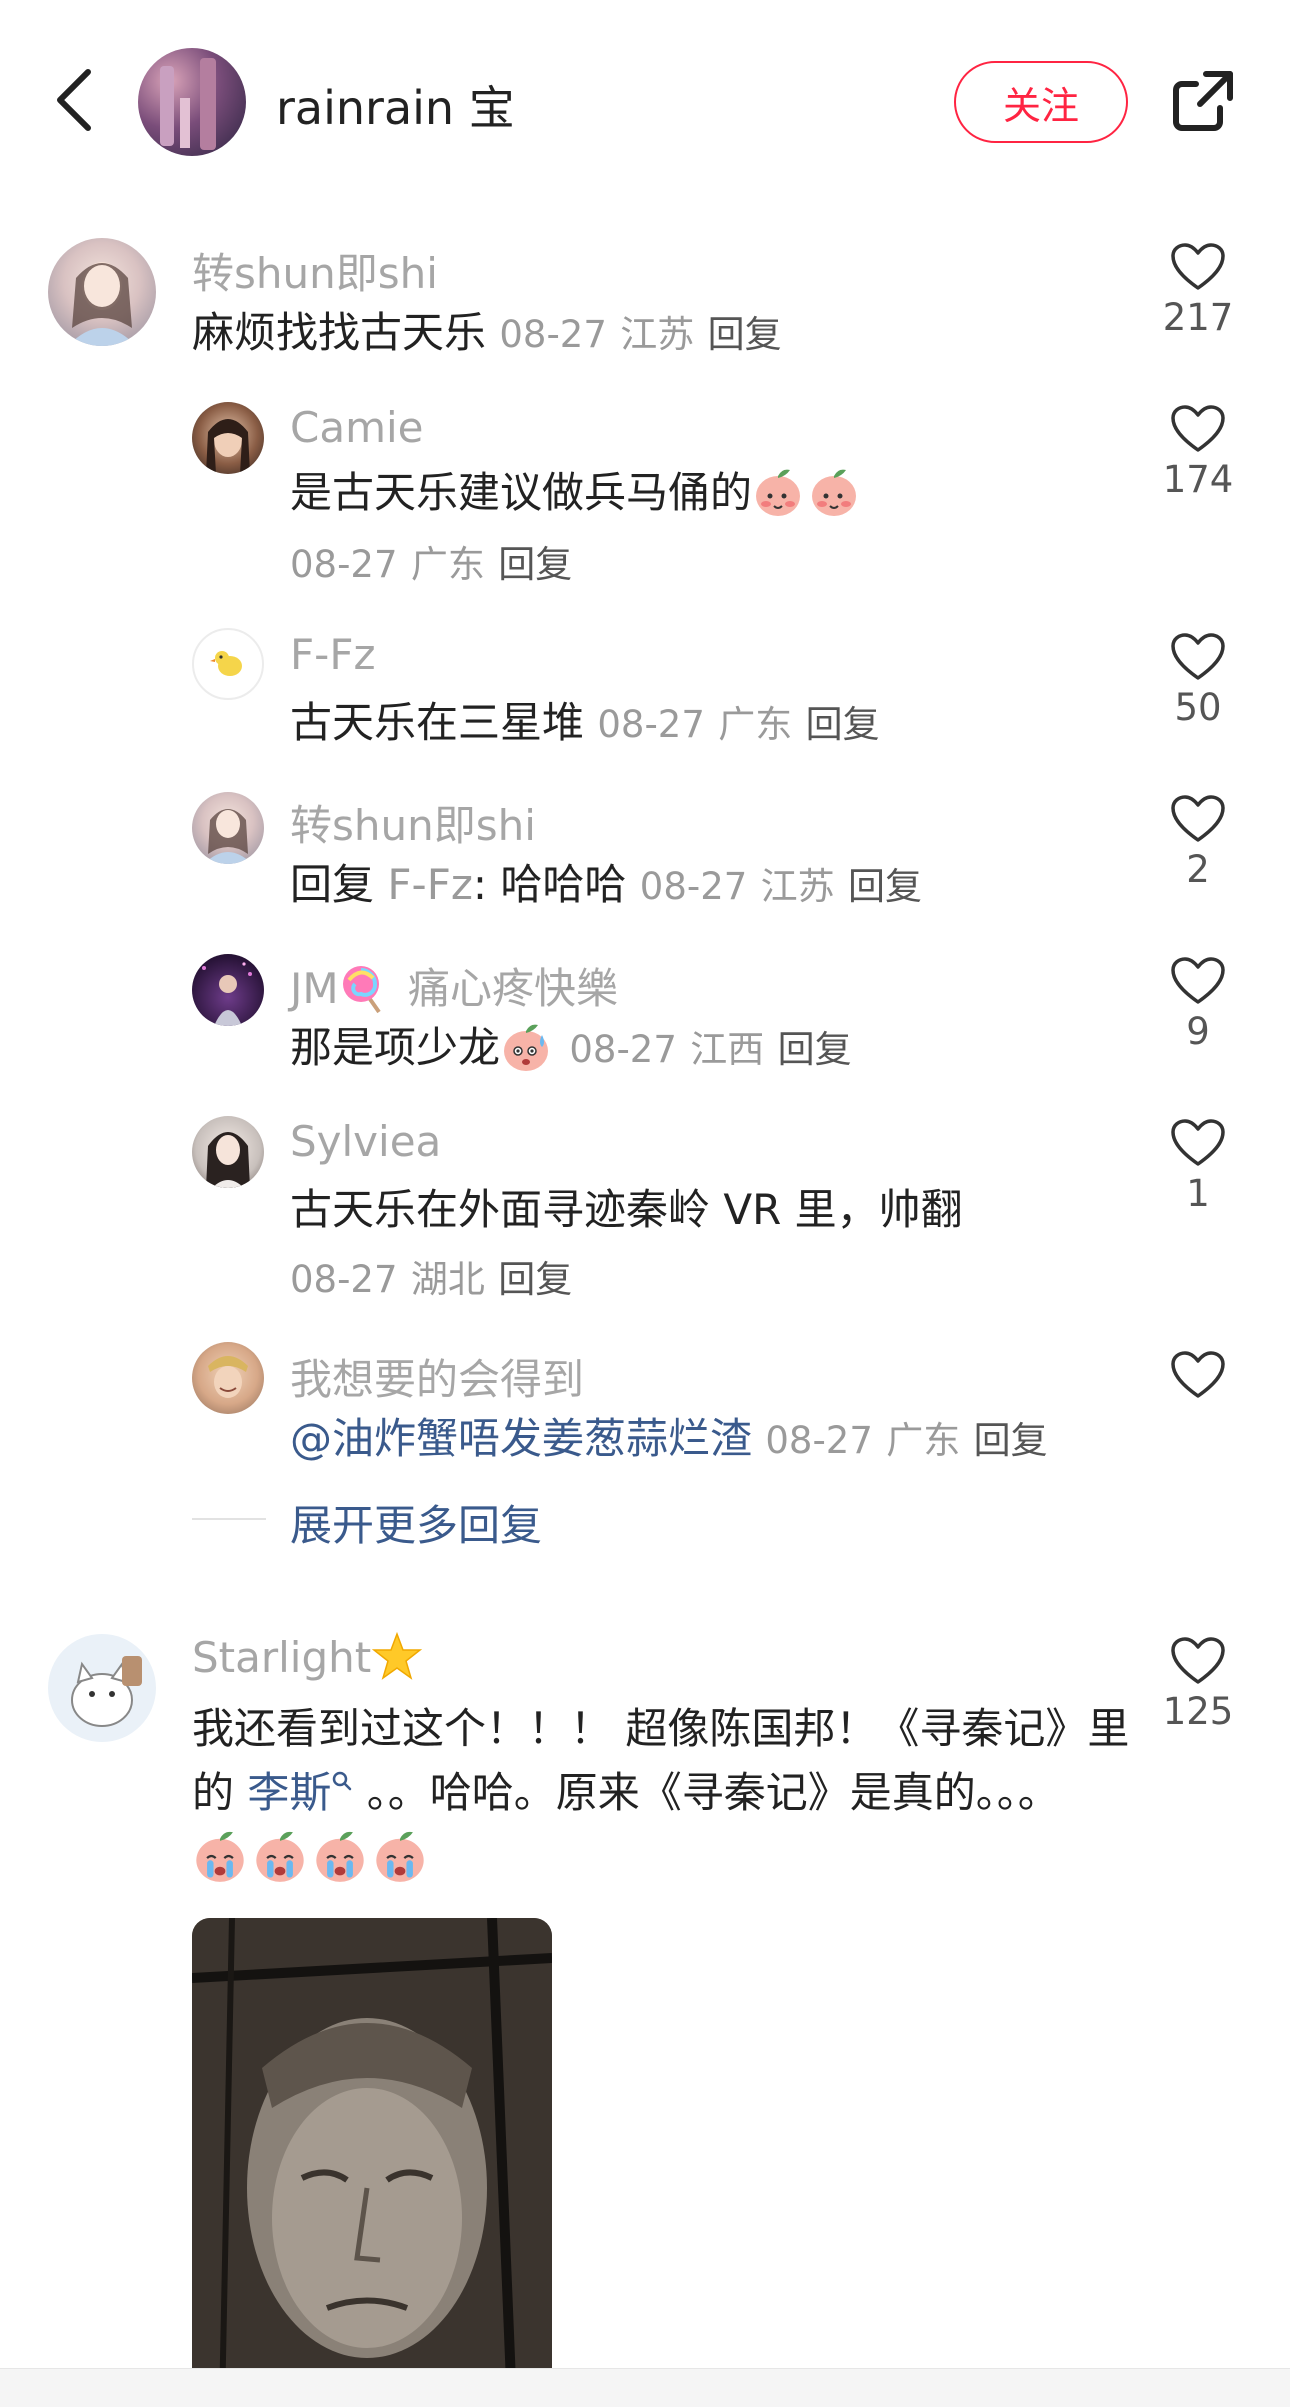  I want to click on reply-text-line: 回复 F-Fz: 哈哈哈 08-27 江苏 回复, so click(606, 886).